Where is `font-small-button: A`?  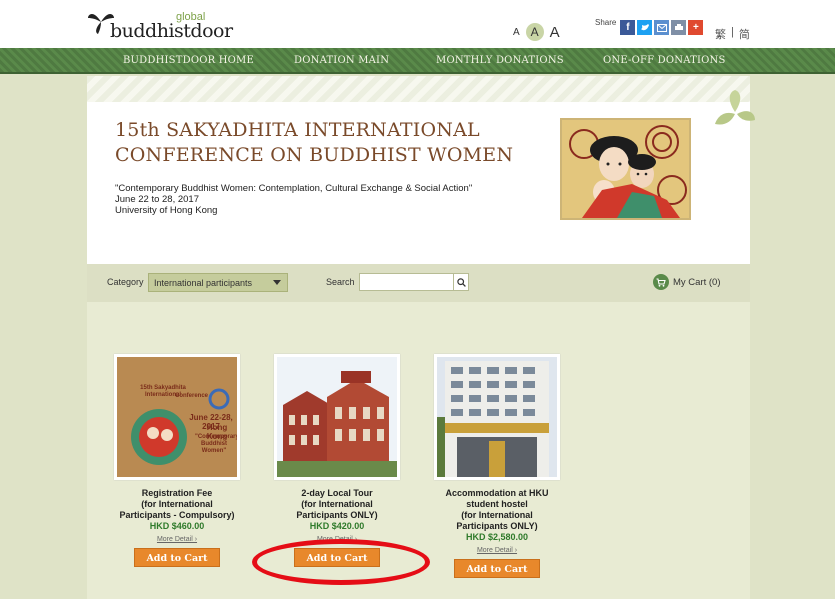 font-small-button: A is located at coordinates (516, 32).